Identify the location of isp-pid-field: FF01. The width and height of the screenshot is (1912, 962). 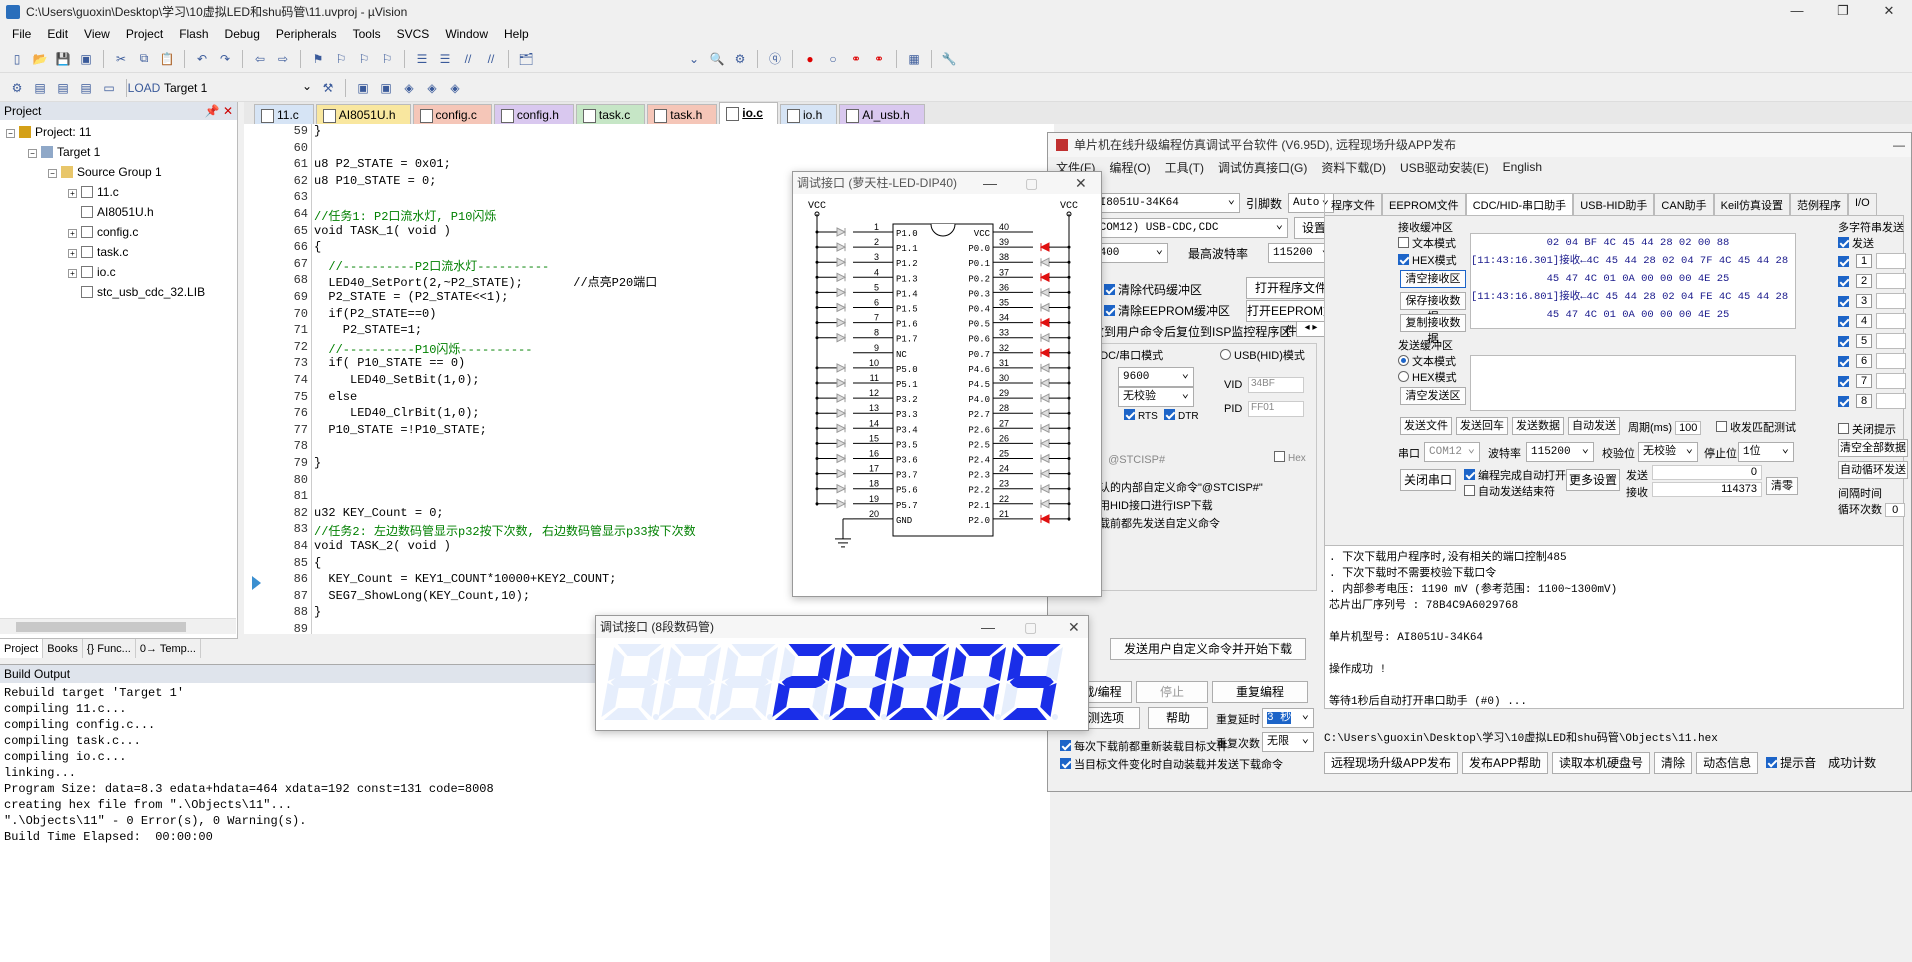
(1276, 409).